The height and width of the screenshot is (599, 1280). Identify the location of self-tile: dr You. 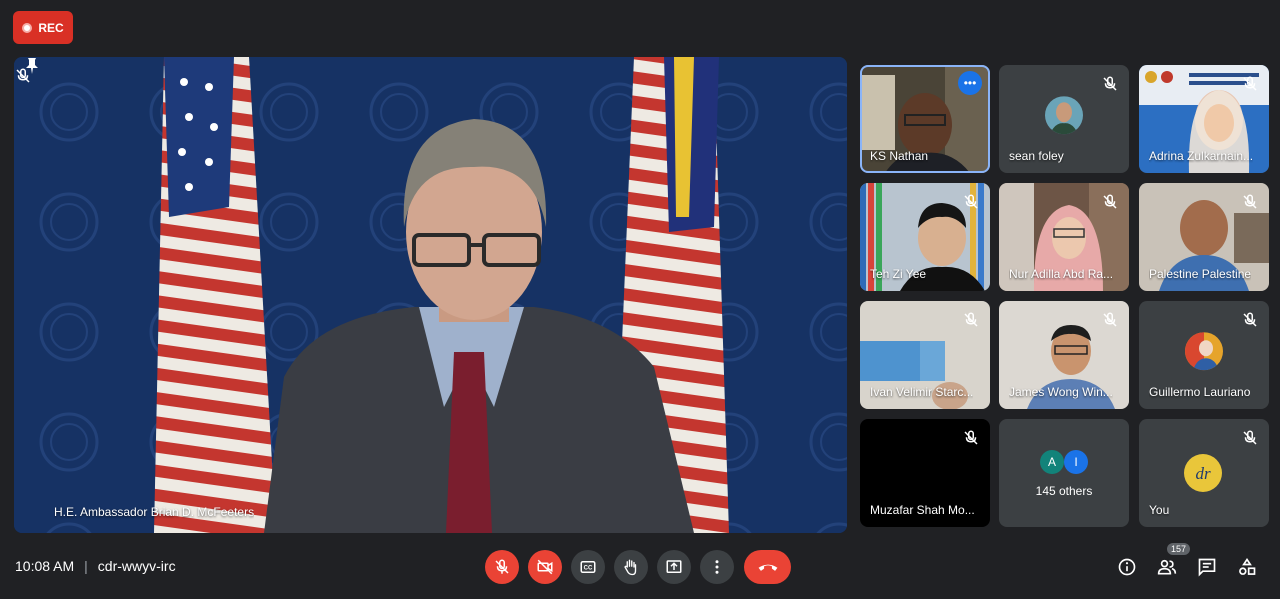
(1204, 473).